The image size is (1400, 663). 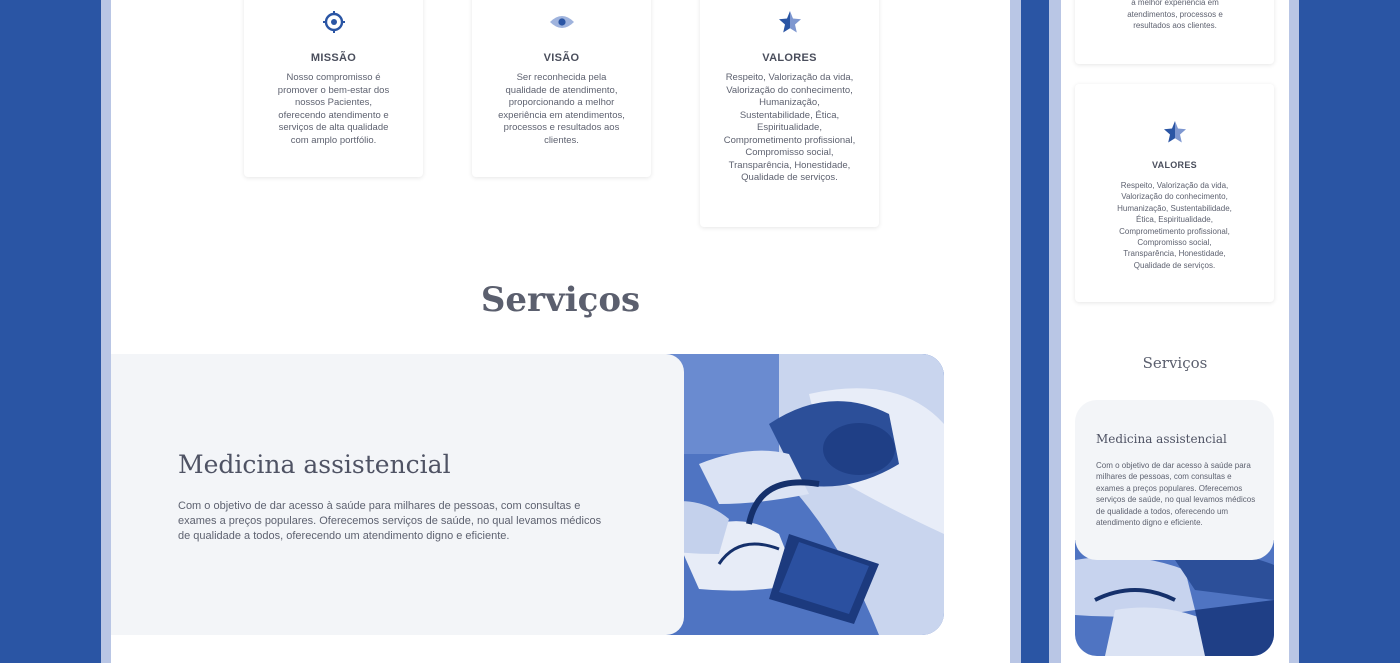 I want to click on service-photo, so click(x=801, y=494).